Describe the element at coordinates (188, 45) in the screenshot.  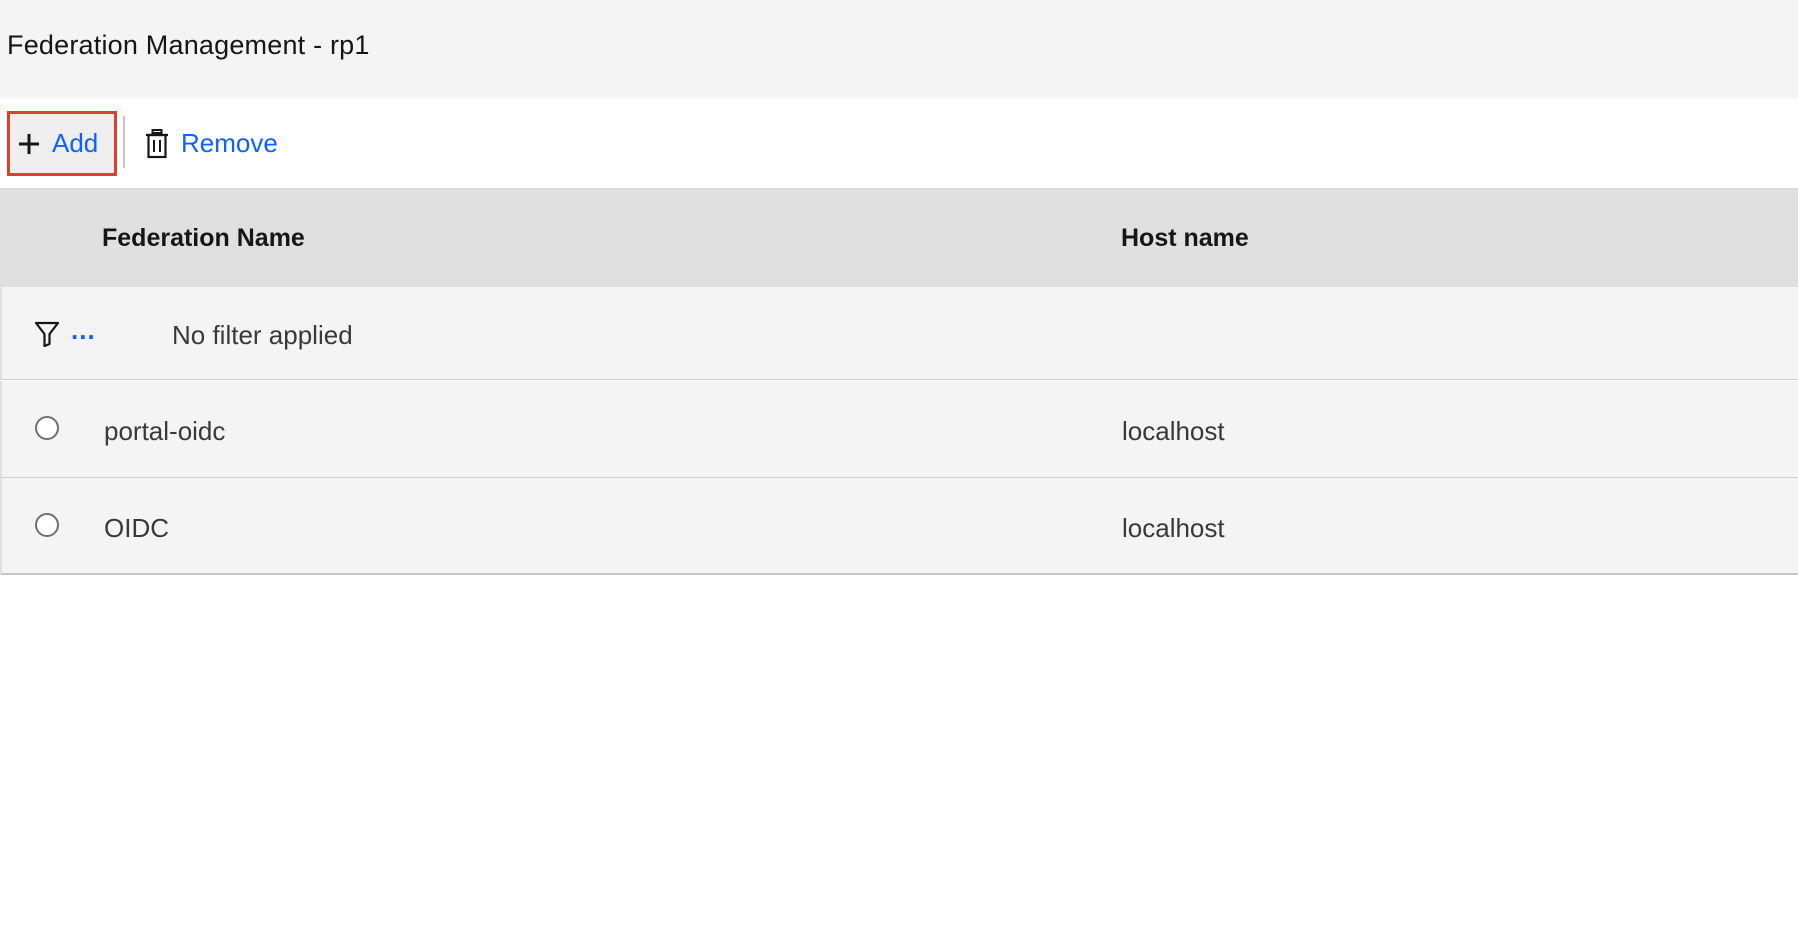
I see `page-title: Federation Management - rp1` at that location.